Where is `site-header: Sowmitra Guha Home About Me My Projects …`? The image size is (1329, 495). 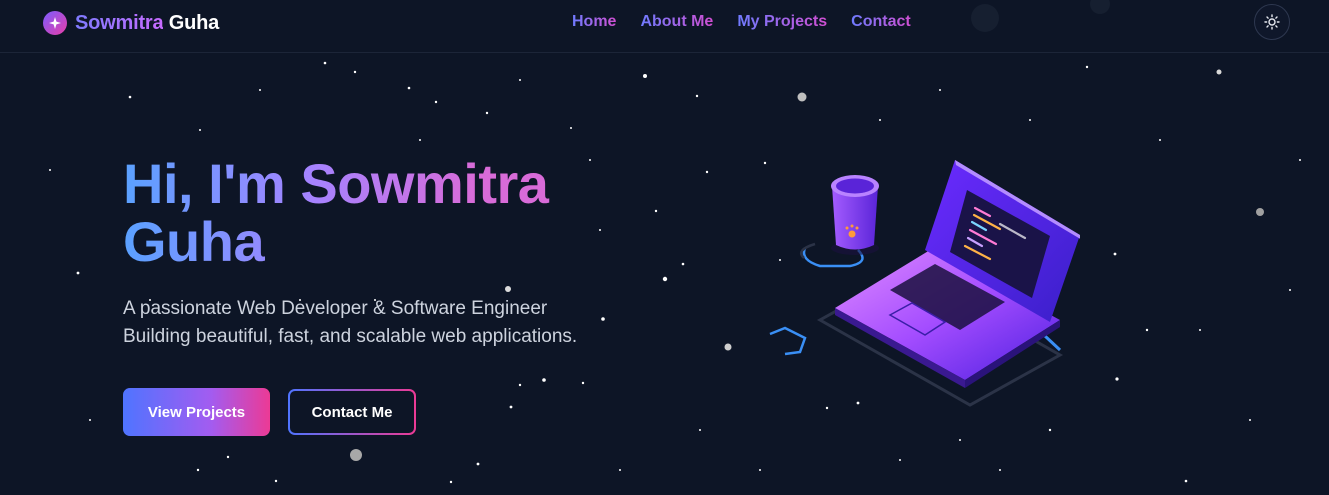 site-header: Sowmitra Guha Home About Me My Projects … is located at coordinates (664, 26).